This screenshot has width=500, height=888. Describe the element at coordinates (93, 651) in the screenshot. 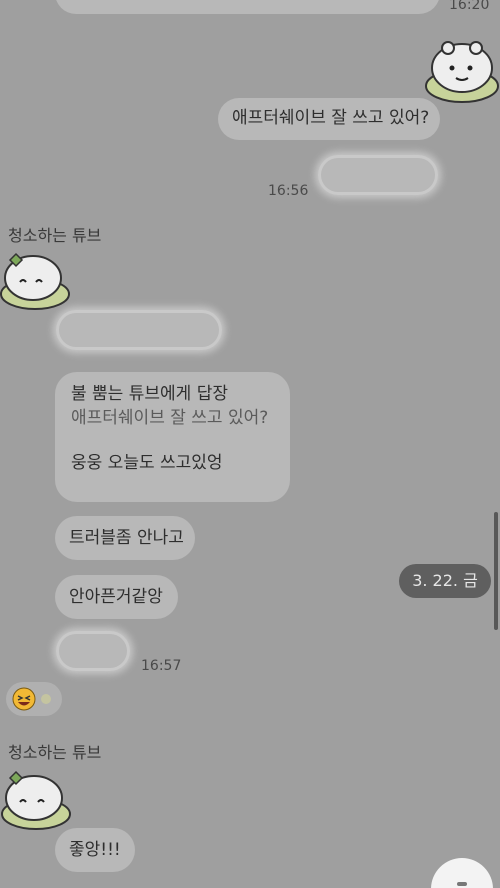

I see `blurred-received-small` at that location.